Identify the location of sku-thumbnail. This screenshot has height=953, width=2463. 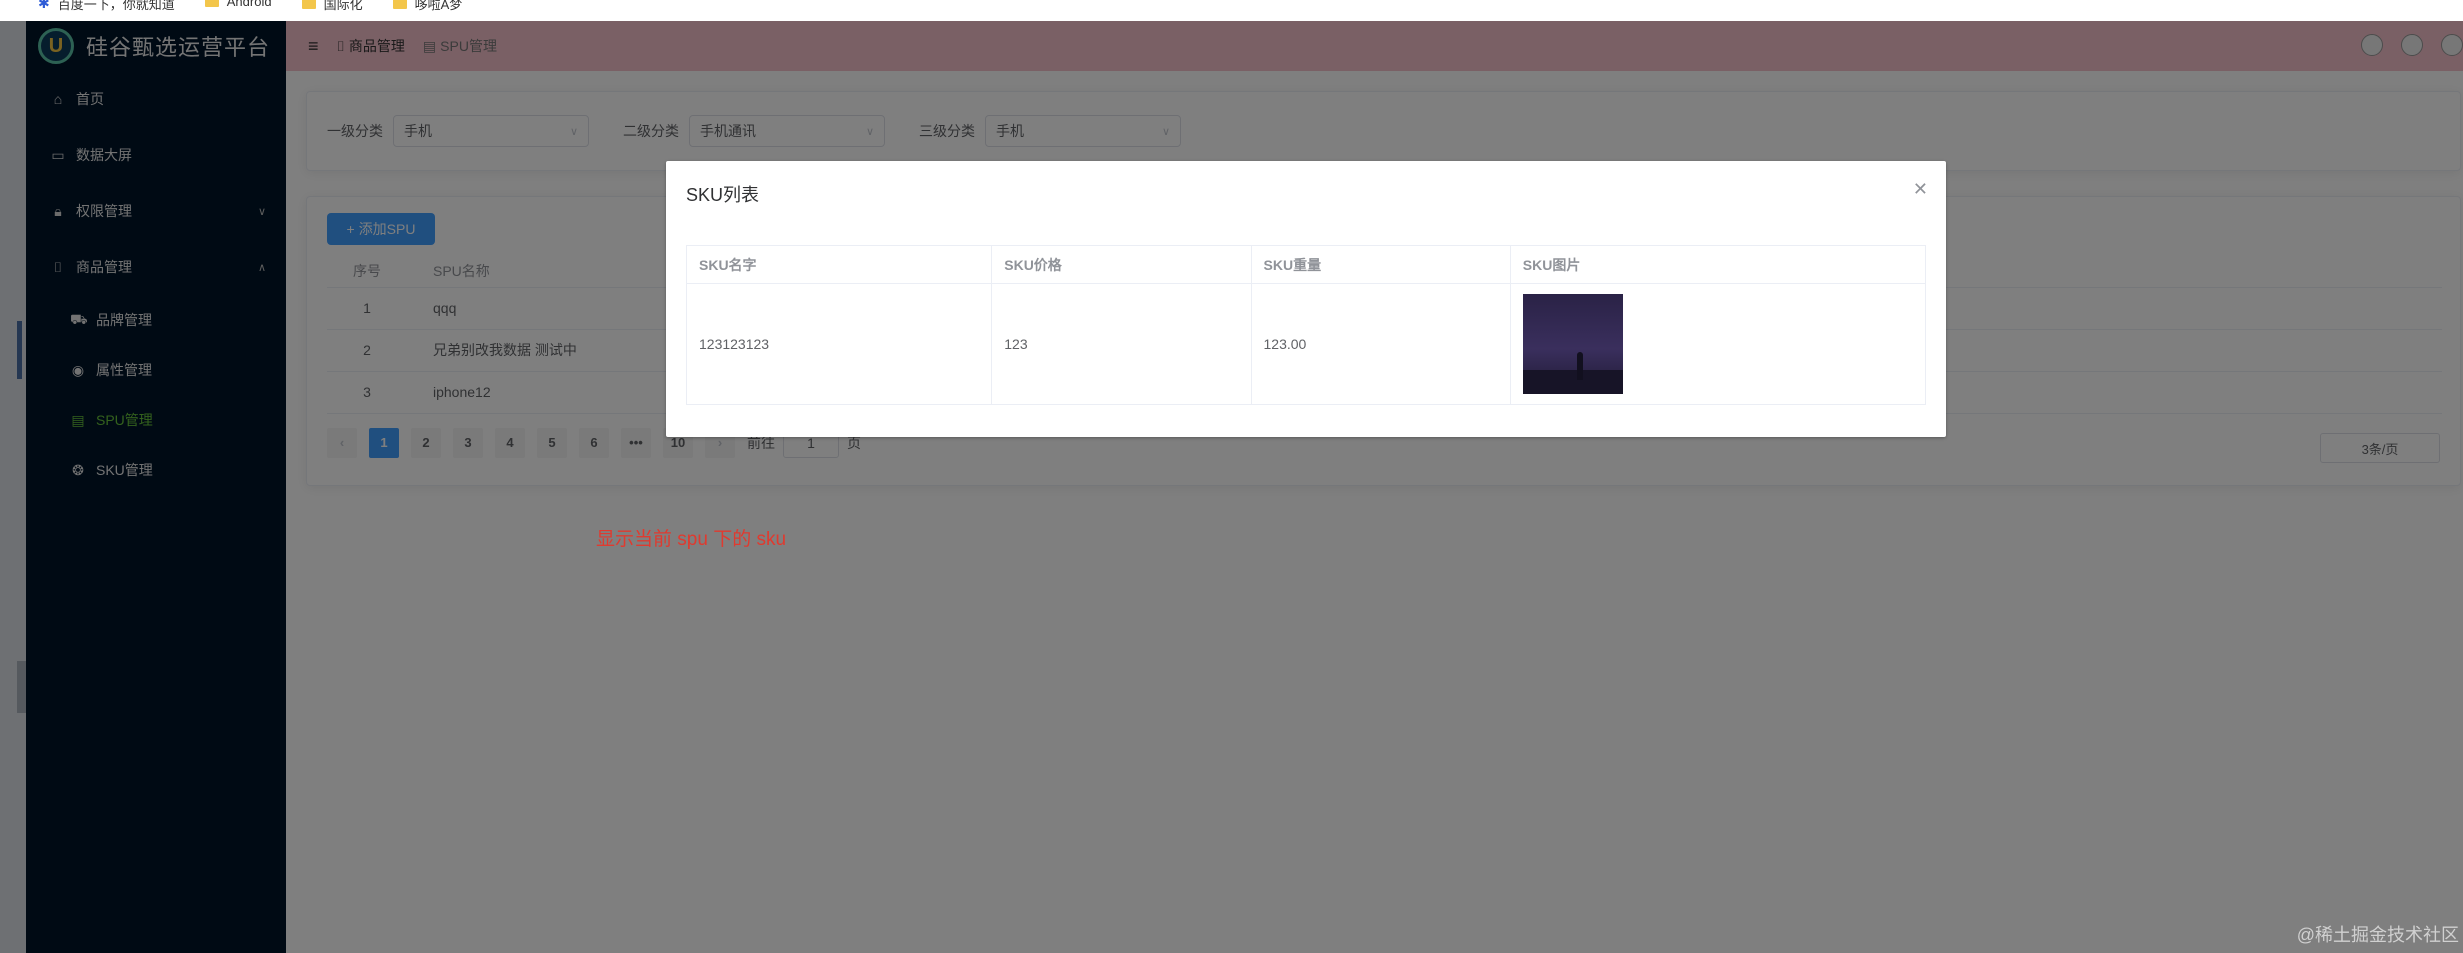
(1572, 344).